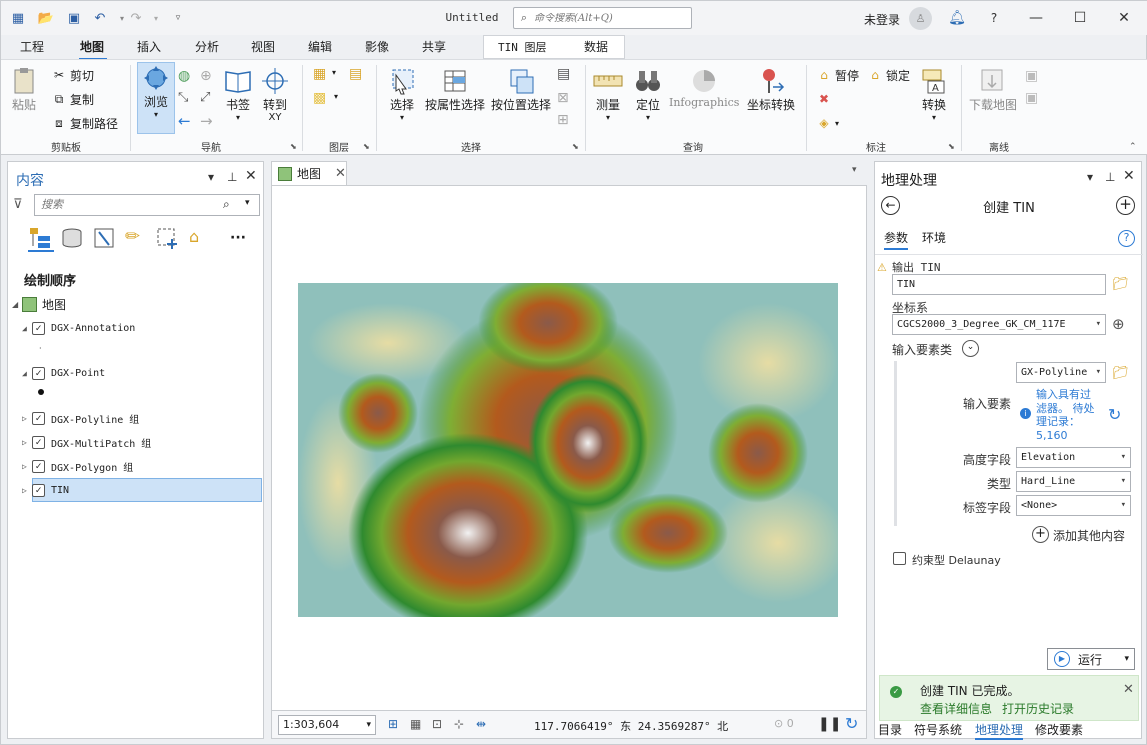  I want to click on convert-coordinates-button: 坐标转换, so click(771, 89).